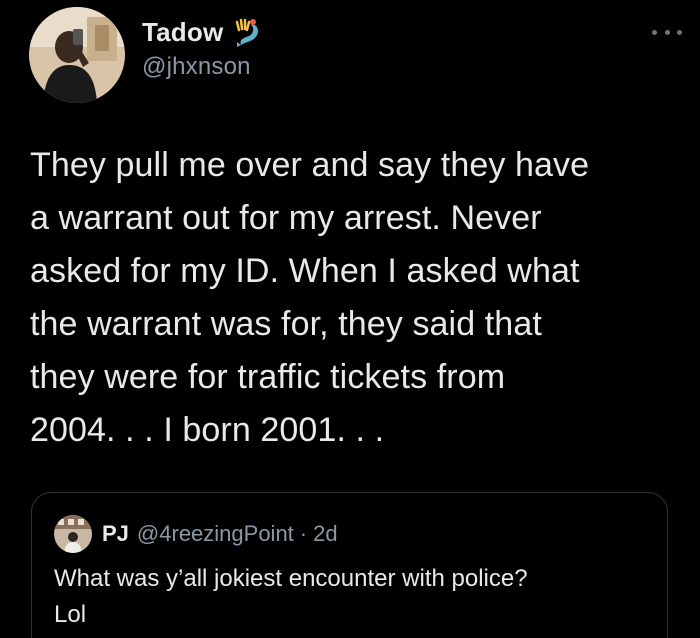  What do you see at coordinates (325, 534) in the screenshot?
I see `quoted-tweet-timestamp: 2d` at bounding box center [325, 534].